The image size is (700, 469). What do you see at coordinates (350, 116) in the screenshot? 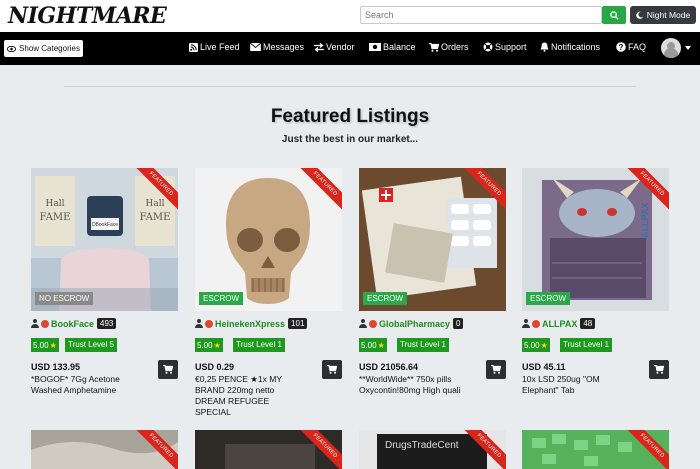
I see `page-title: Featured Listings` at bounding box center [350, 116].